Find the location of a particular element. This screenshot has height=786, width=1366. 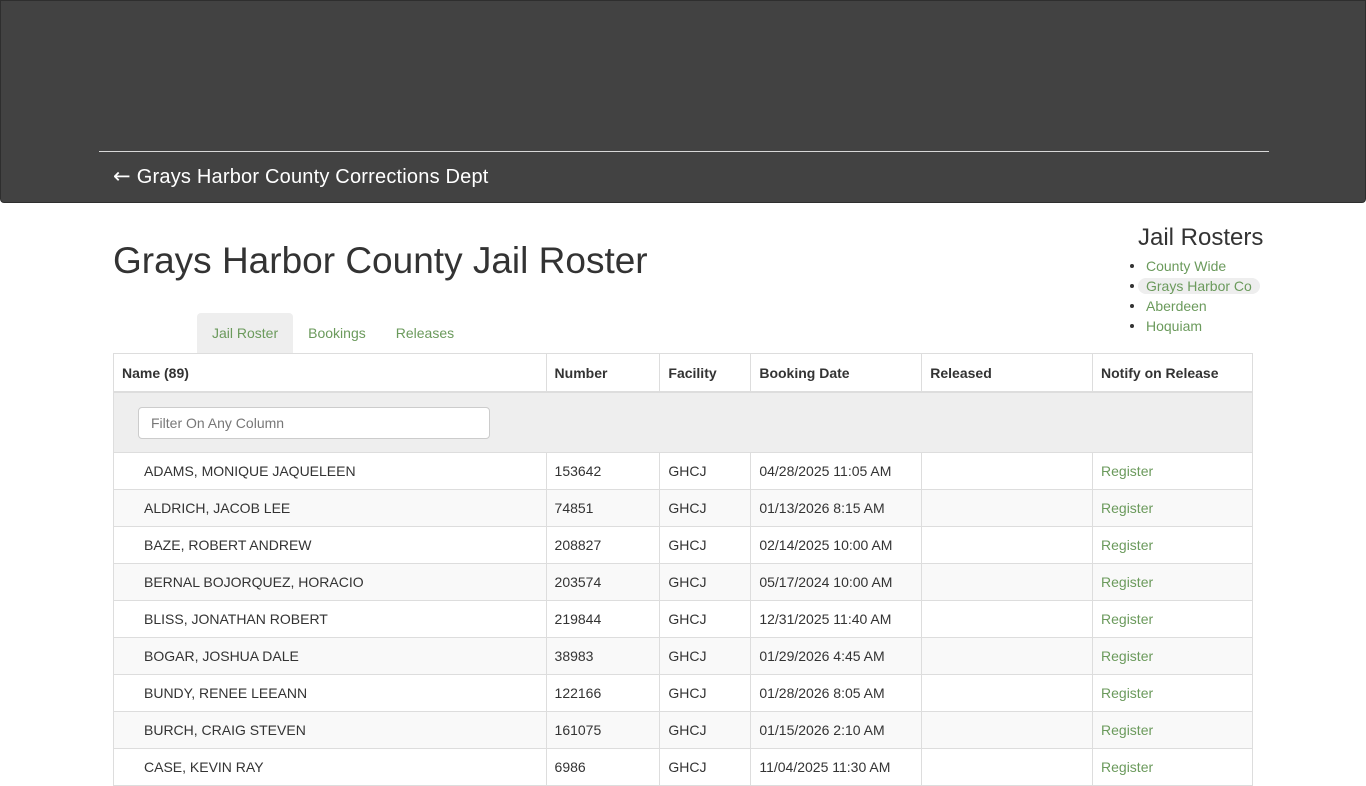

roster-tabs: Jail Roster Bookings Releases is located at coordinates (333, 333).